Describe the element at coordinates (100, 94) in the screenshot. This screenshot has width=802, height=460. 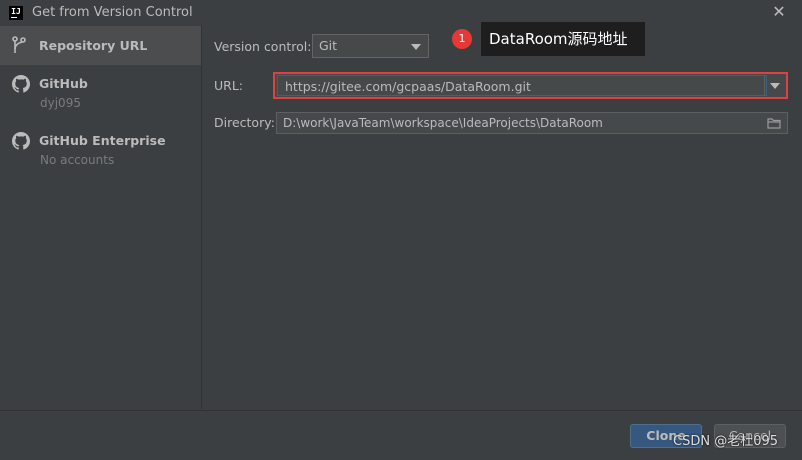
I see `sidebar-item-github: GitHub dyj095` at that location.